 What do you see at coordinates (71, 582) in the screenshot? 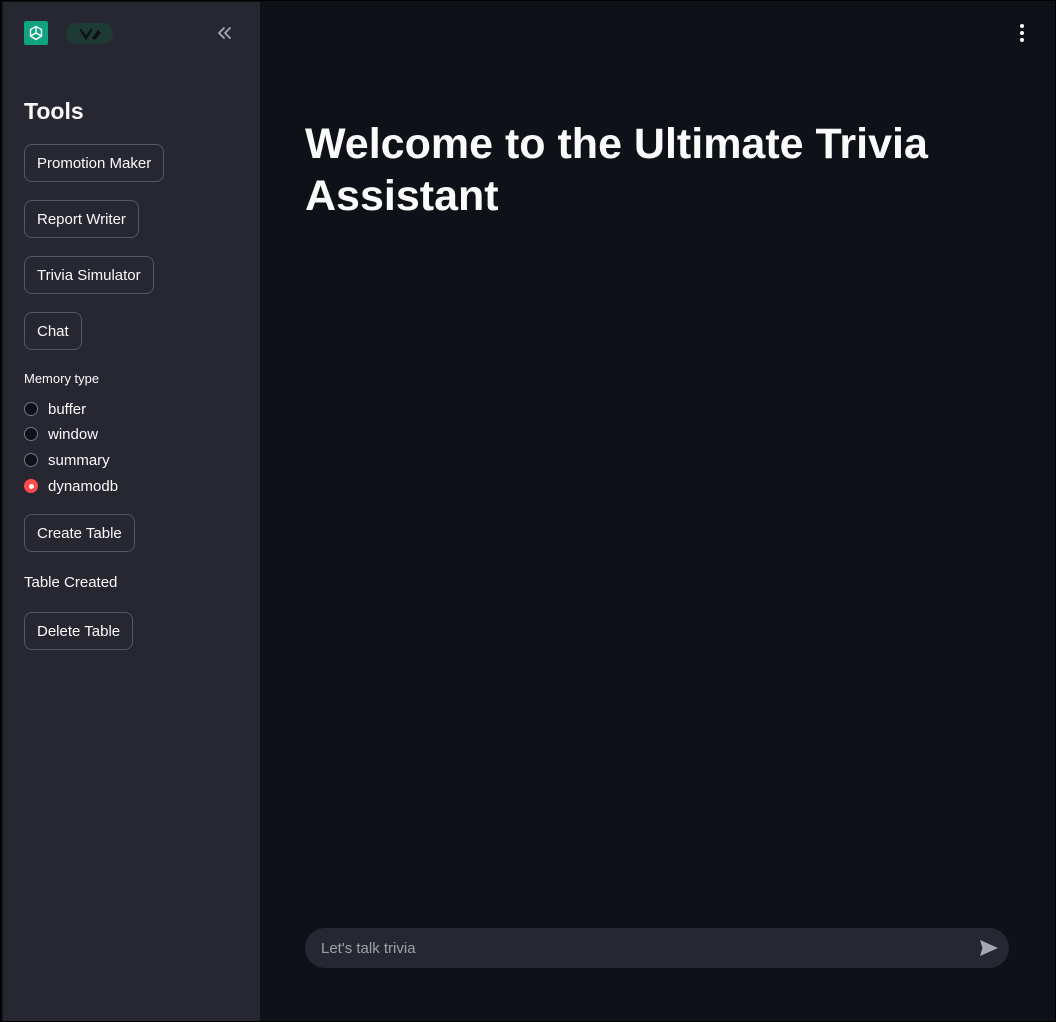
I see `status-text: Table Created` at bounding box center [71, 582].